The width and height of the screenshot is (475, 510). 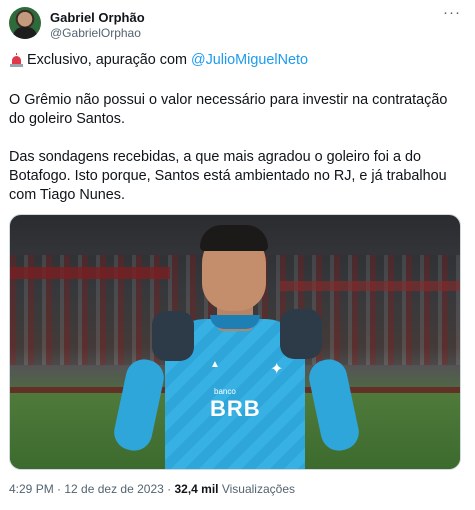 What do you see at coordinates (256, 489) in the screenshot?
I see `views-label: Visualizações` at bounding box center [256, 489].